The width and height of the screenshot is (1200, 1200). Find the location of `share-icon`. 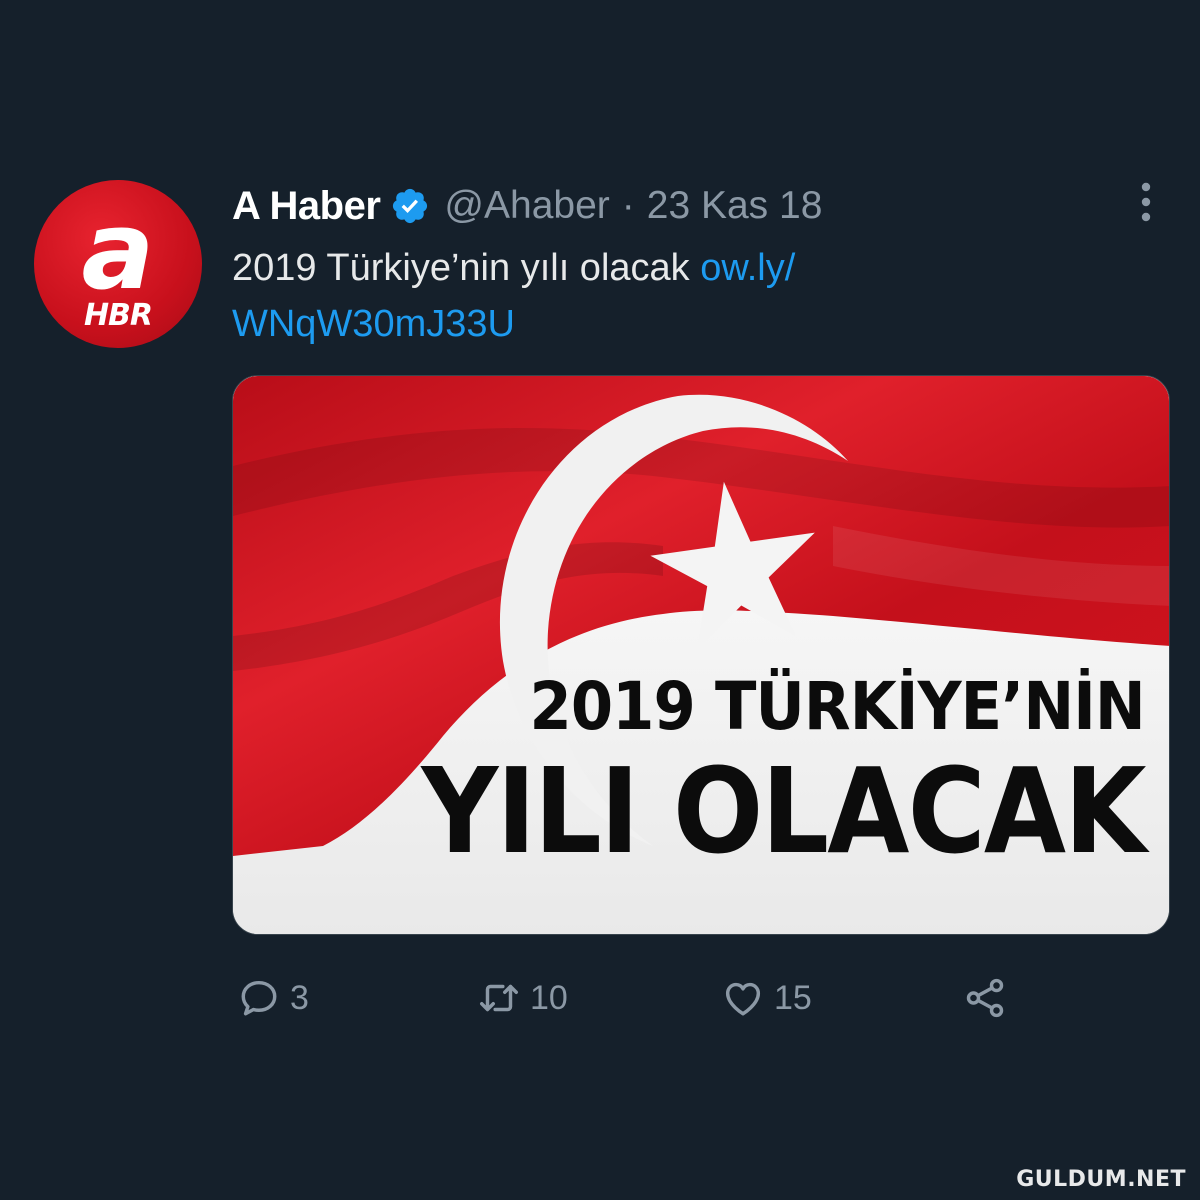

share-icon is located at coordinates (985, 998).